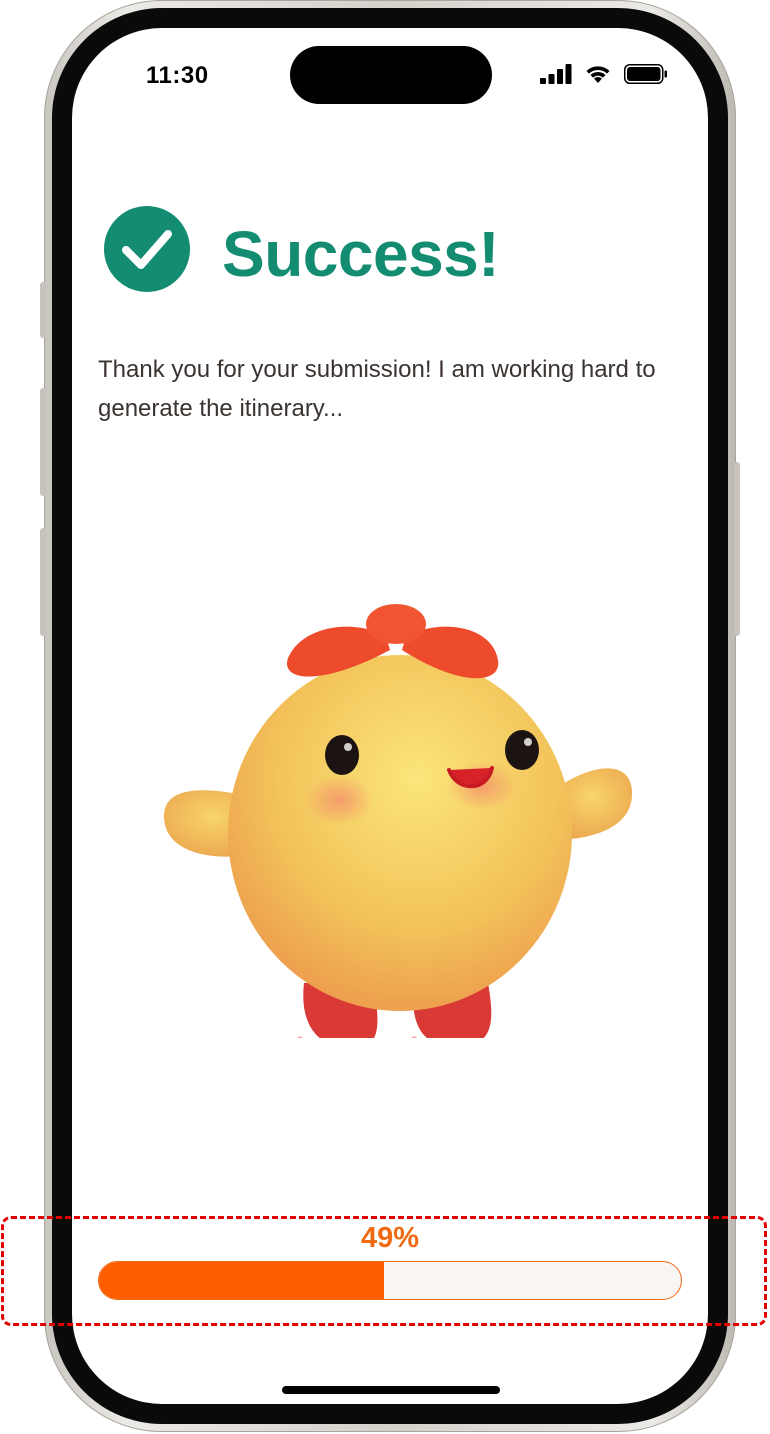  Describe the element at coordinates (43, 442) in the screenshot. I see `volume-up-button` at that location.